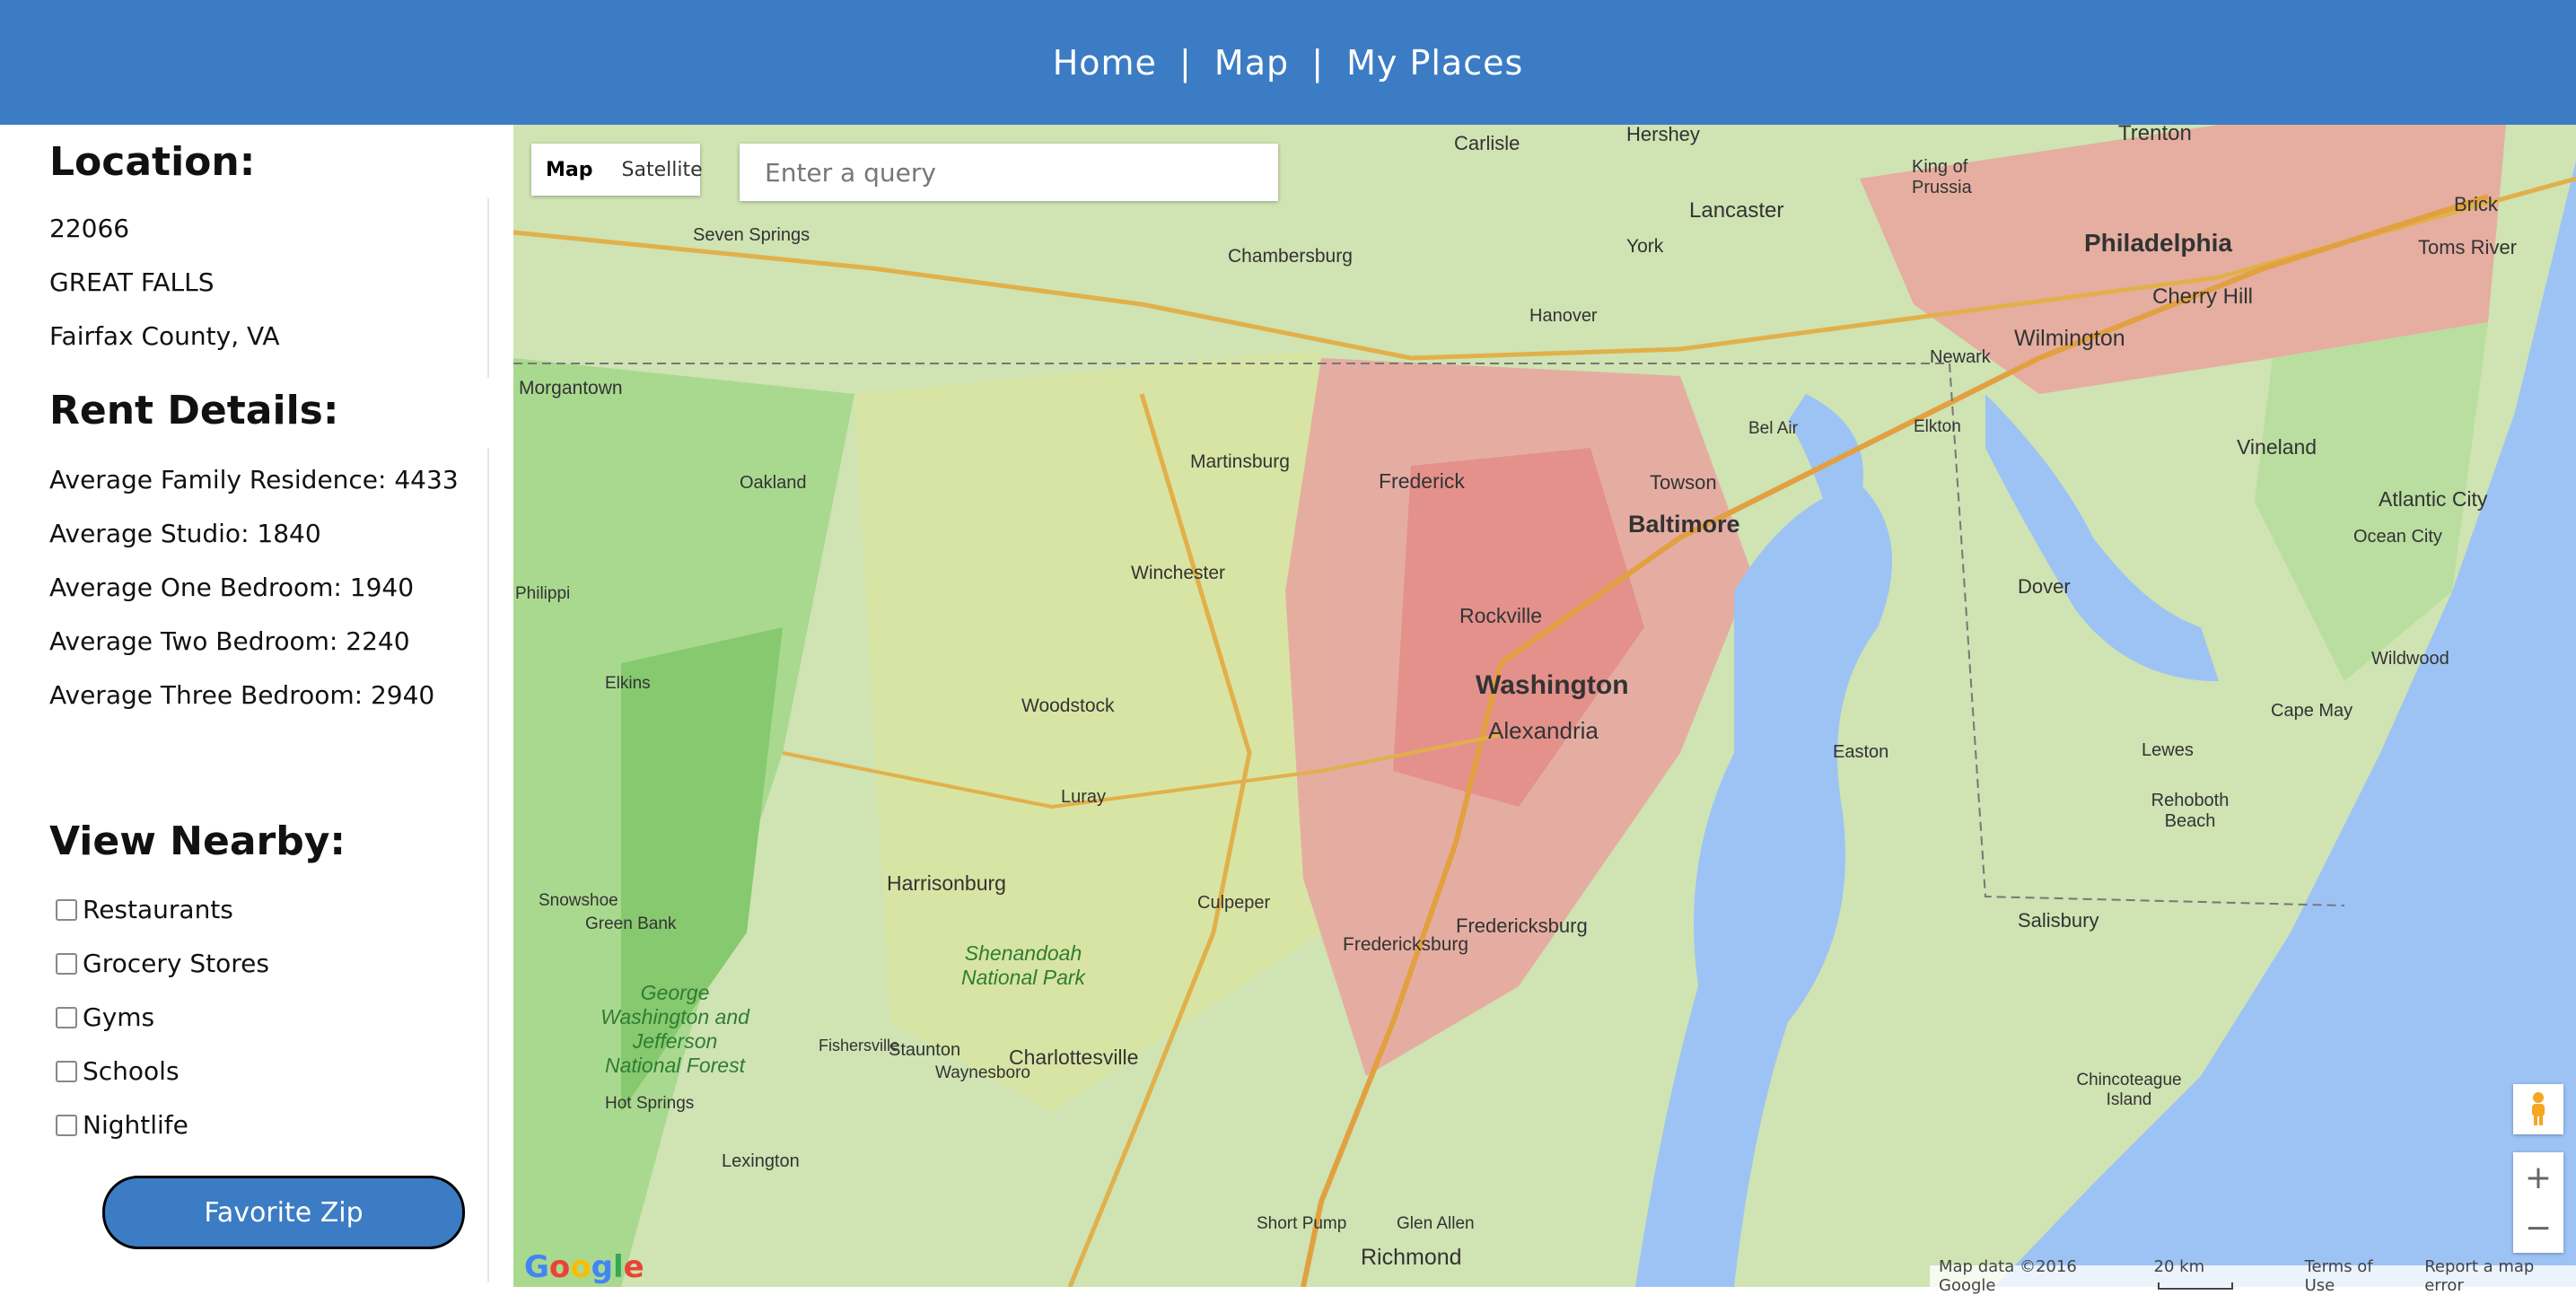 The image size is (2576, 1295). I want to click on map-label: Luray, so click(1084, 797).